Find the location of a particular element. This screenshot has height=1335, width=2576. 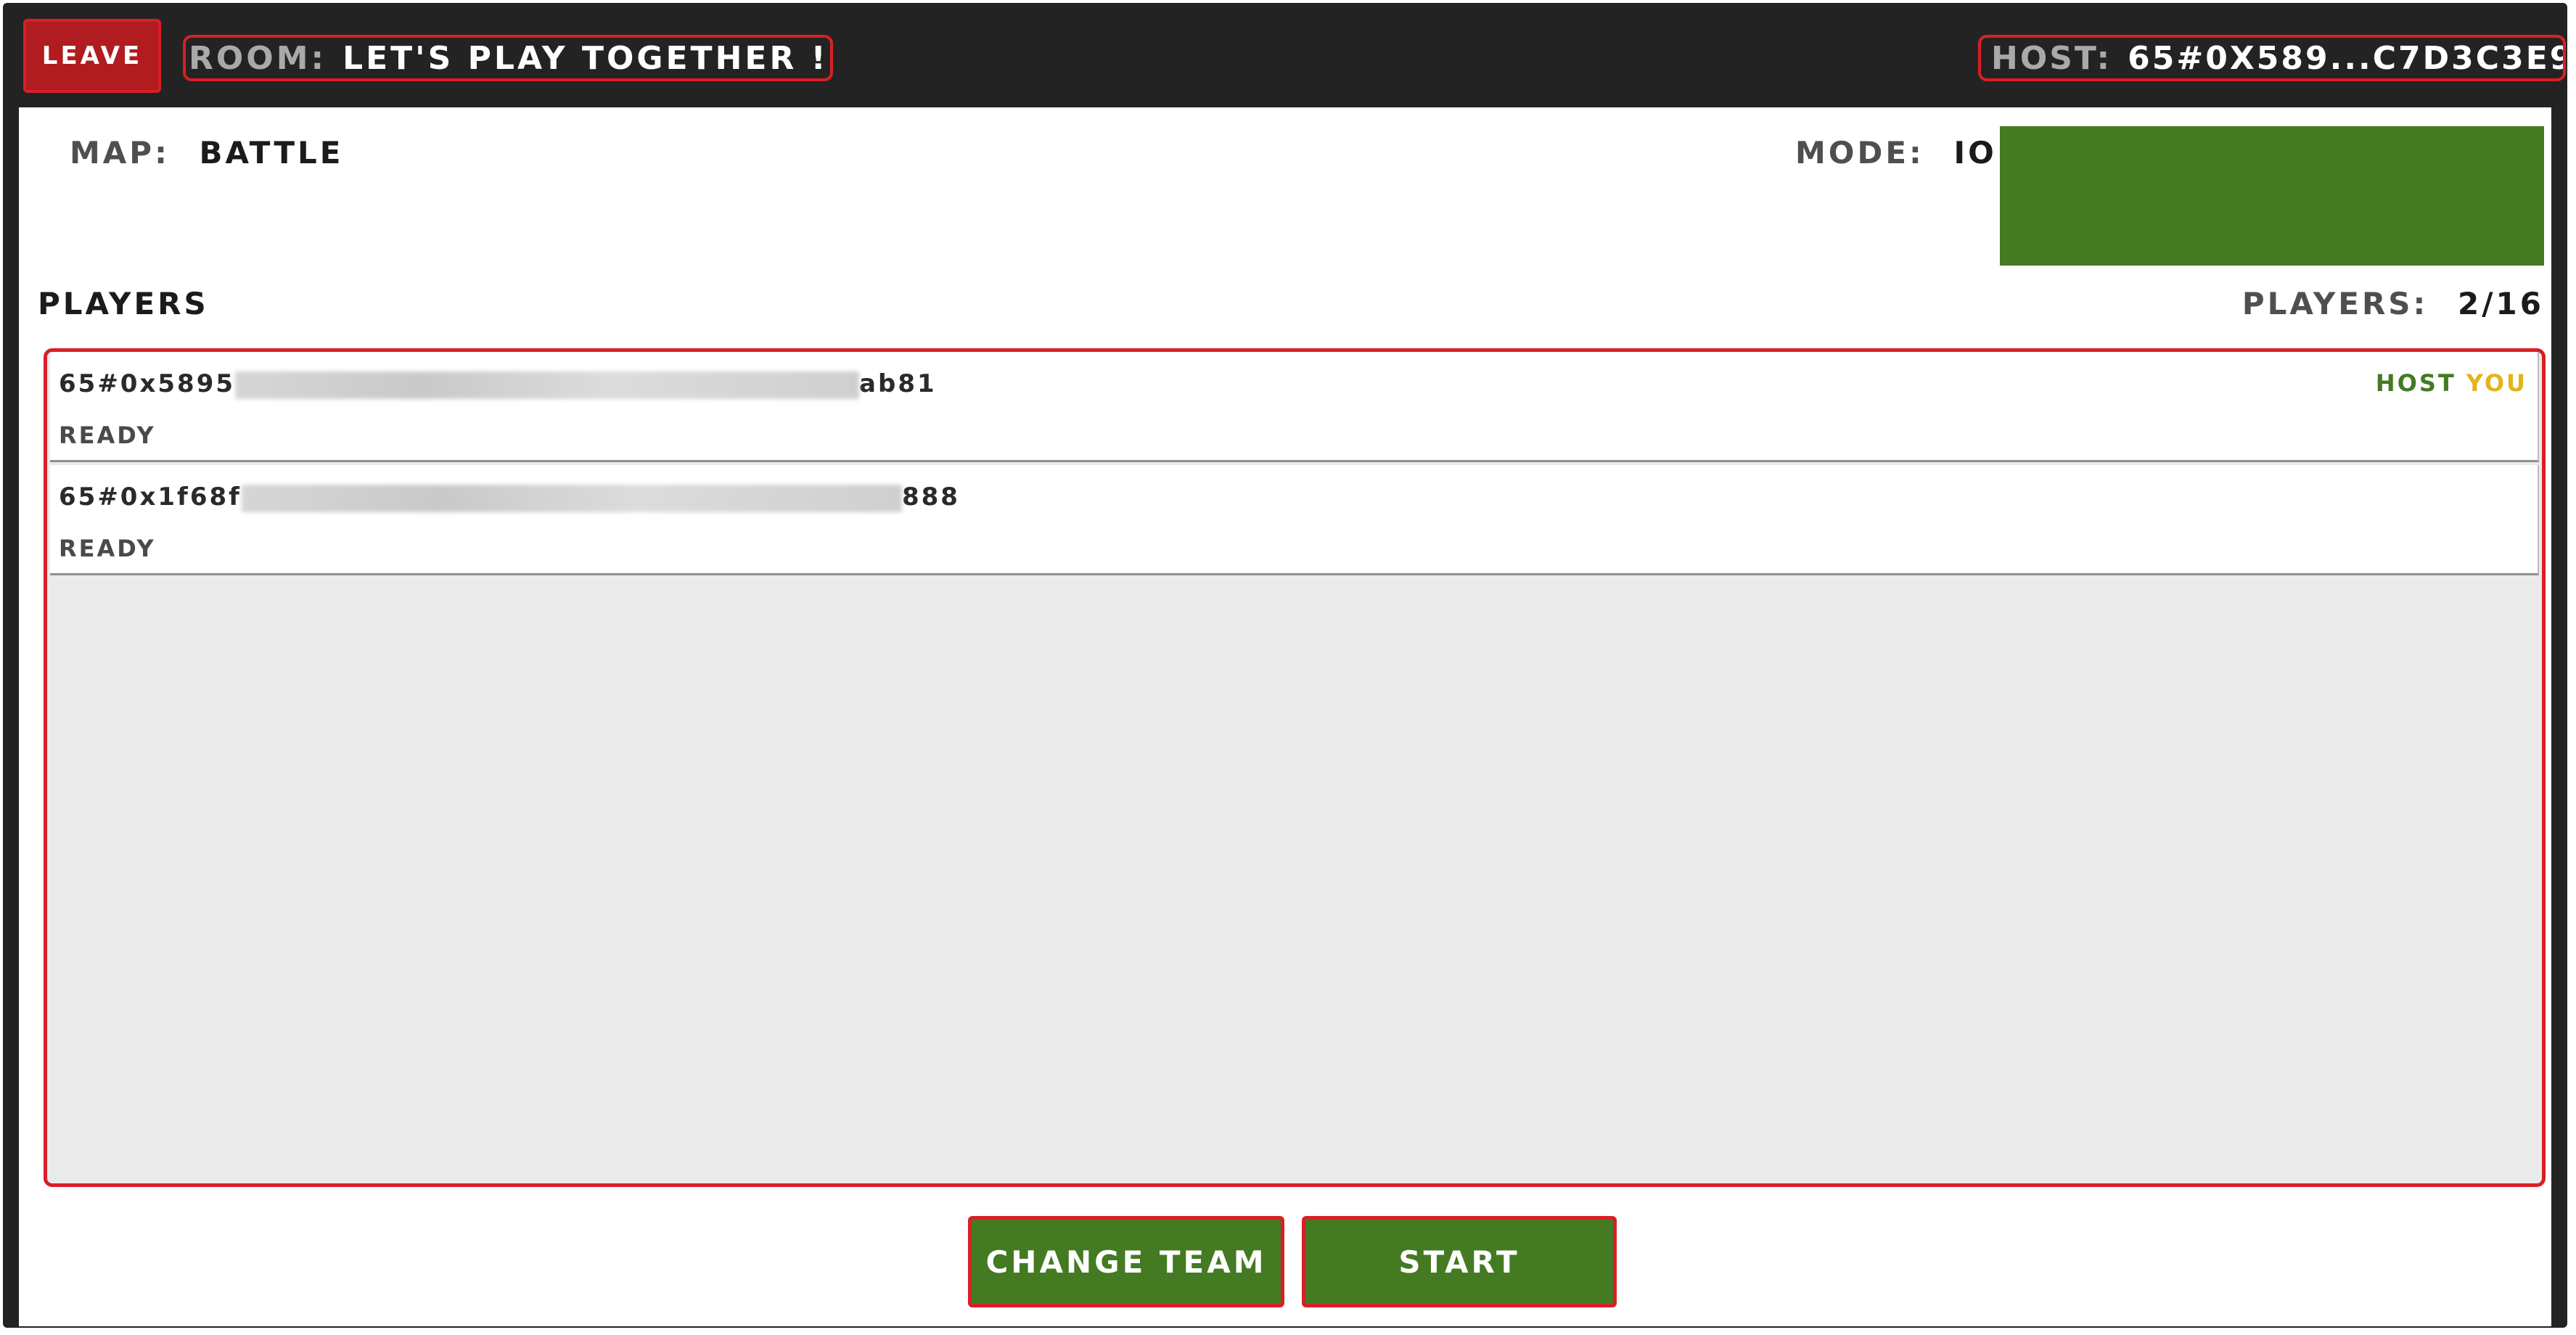

players-count-value: 2/16 is located at coordinates (2500, 303).